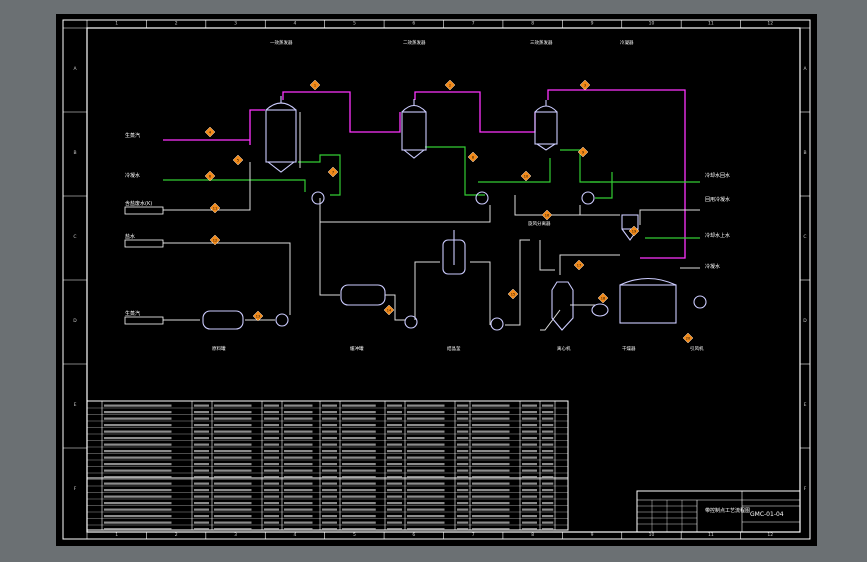  Describe the element at coordinates (75, 321) in the screenshot. I see `row-marker: D` at that location.